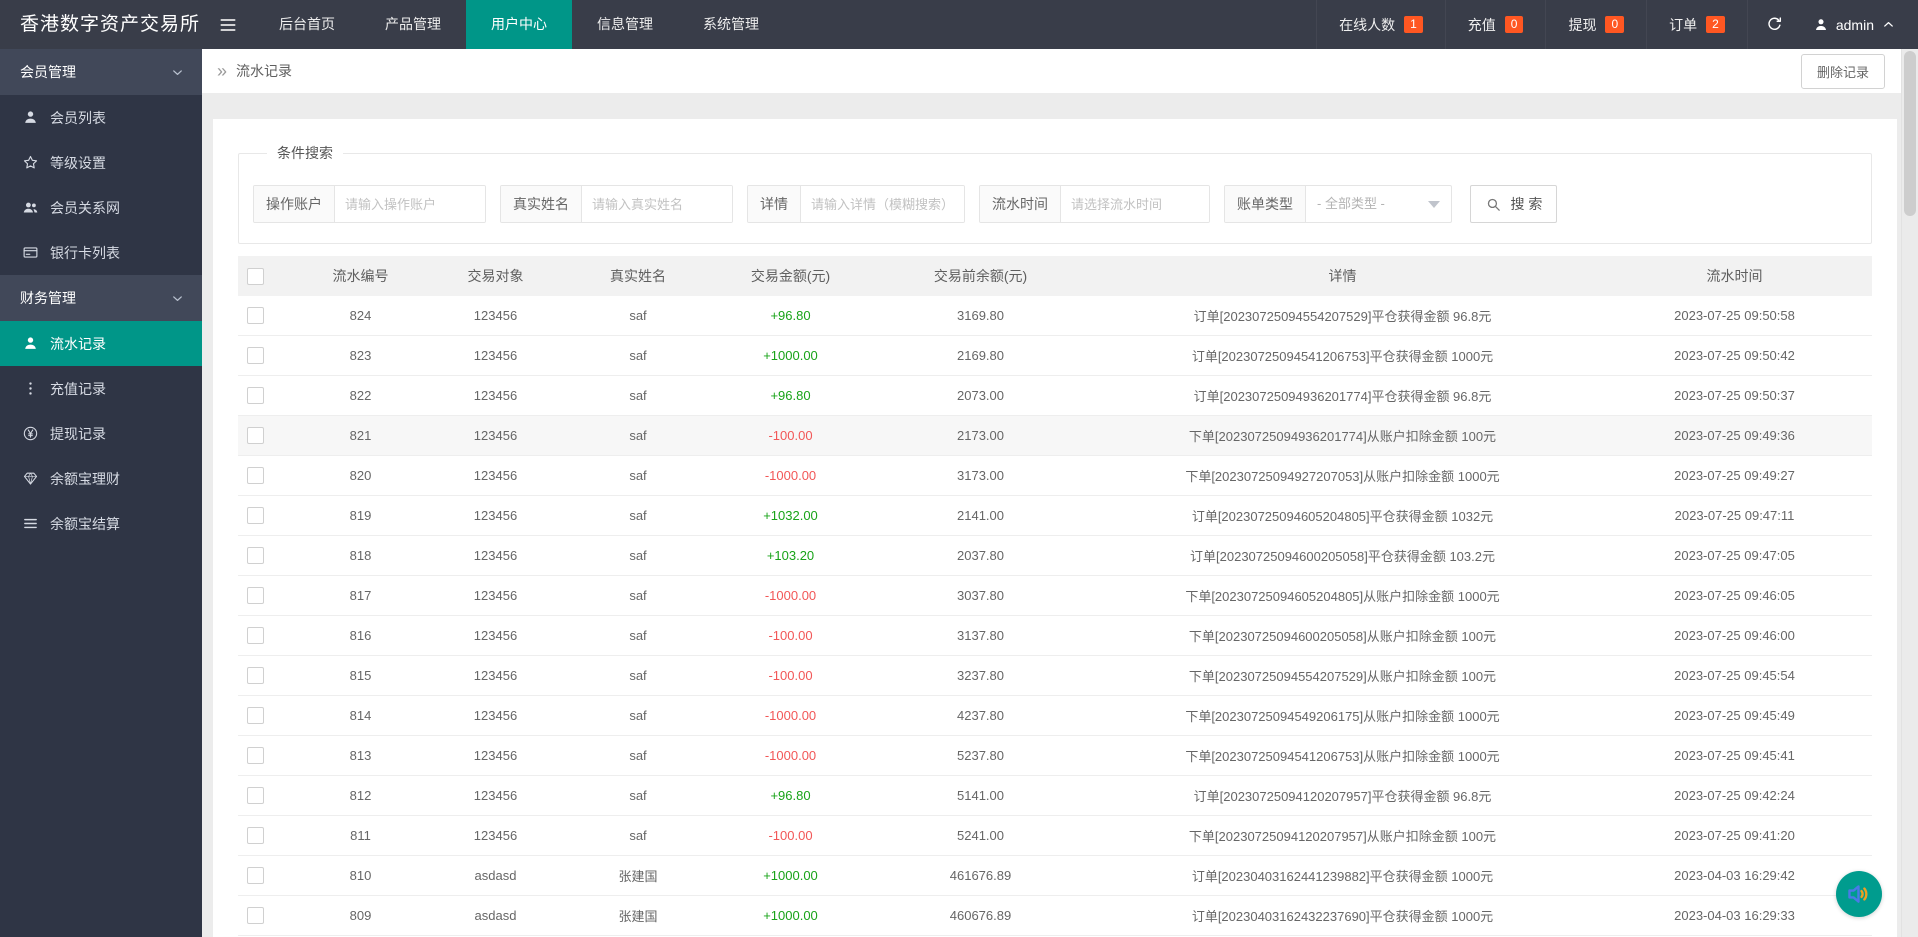  Describe the element at coordinates (1734, 475) in the screenshot. I see `cell-flow-time: 2023-07-25 09:49:27` at that location.